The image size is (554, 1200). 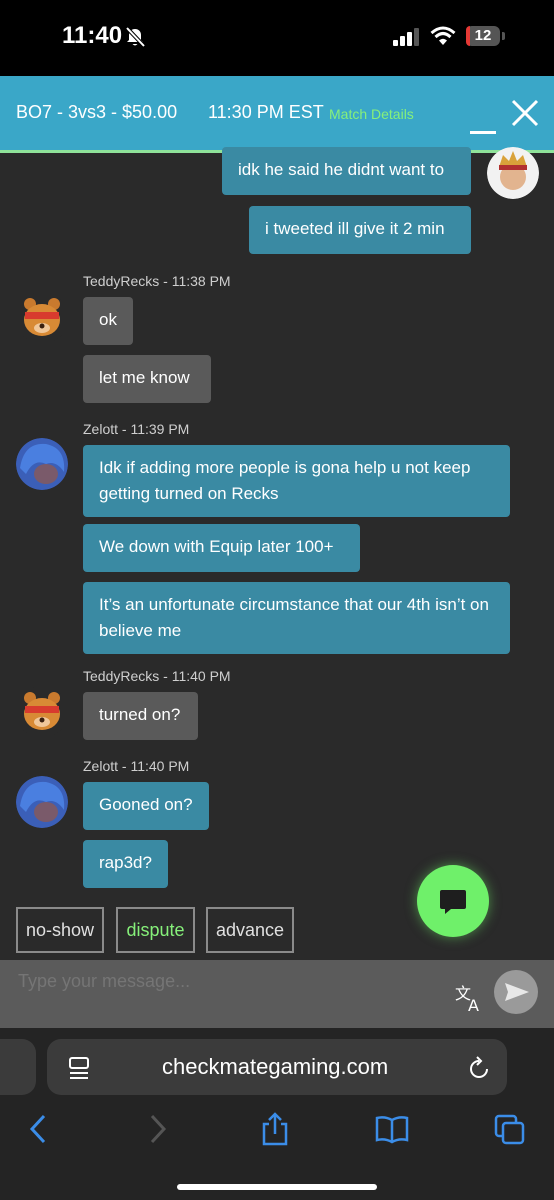 I want to click on chat-icon, so click(x=453, y=902).